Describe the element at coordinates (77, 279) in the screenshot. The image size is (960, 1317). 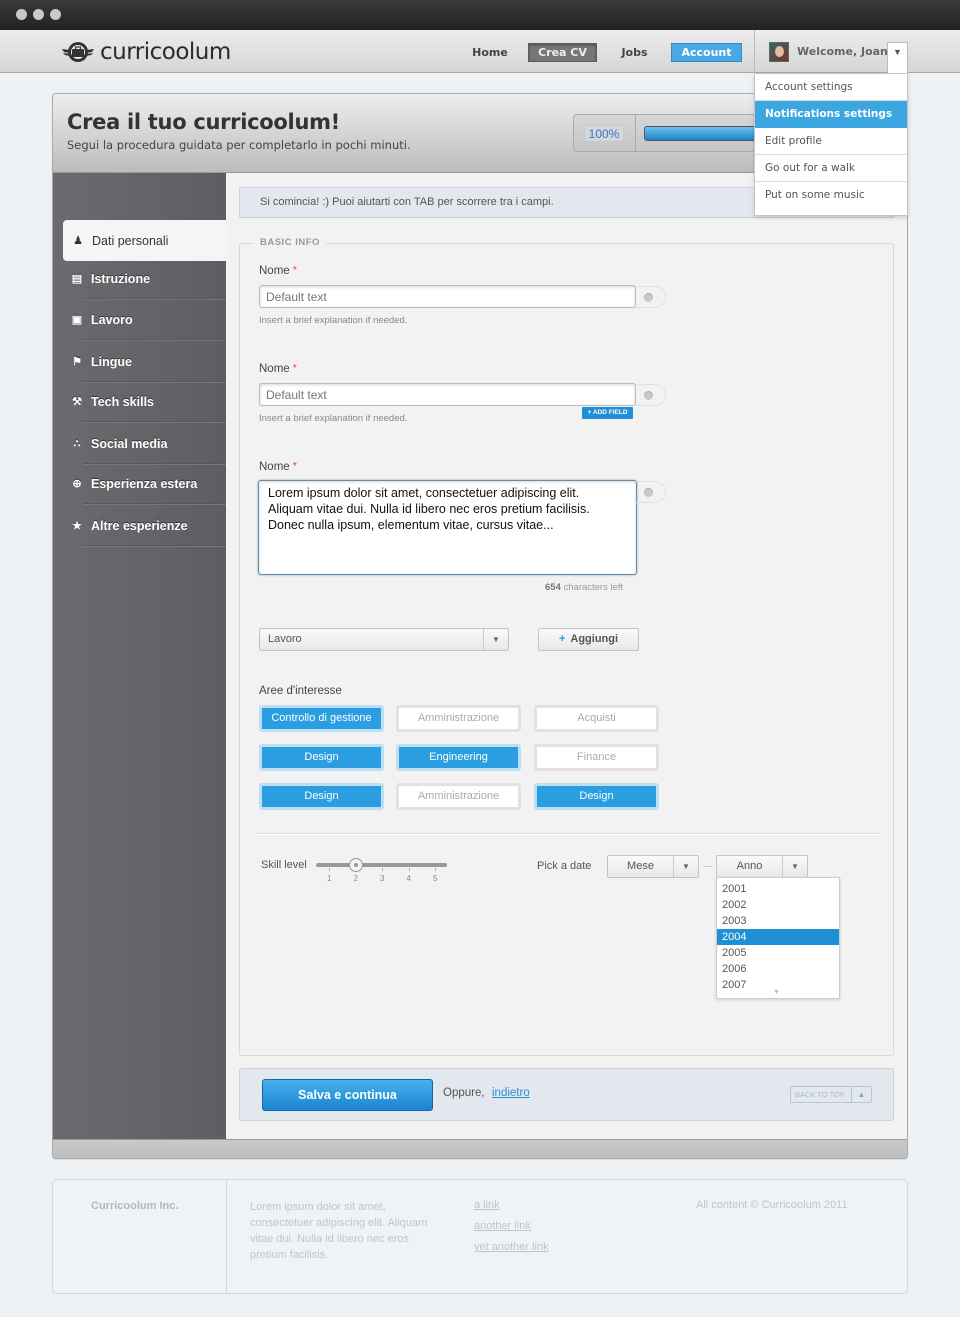
I see `book-icon: ▤` at that location.